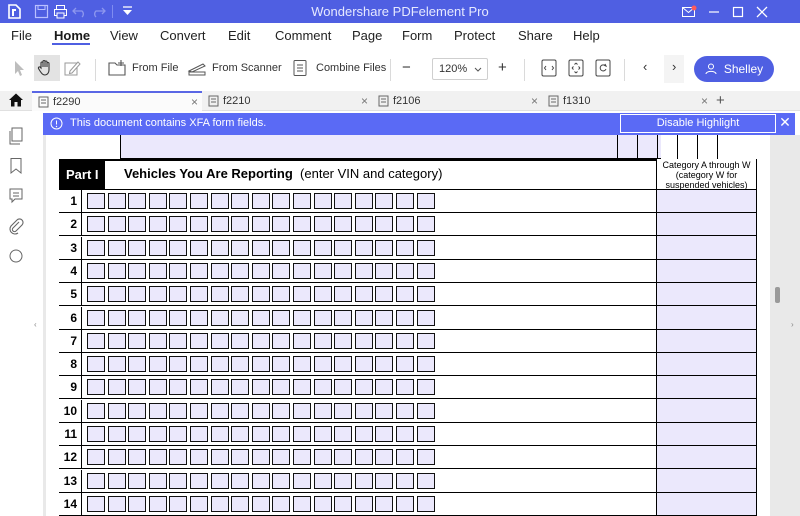 The width and height of the screenshot is (800, 516). What do you see at coordinates (698, 123) in the screenshot?
I see `disable-highlight-button: Disable Highlight` at bounding box center [698, 123].